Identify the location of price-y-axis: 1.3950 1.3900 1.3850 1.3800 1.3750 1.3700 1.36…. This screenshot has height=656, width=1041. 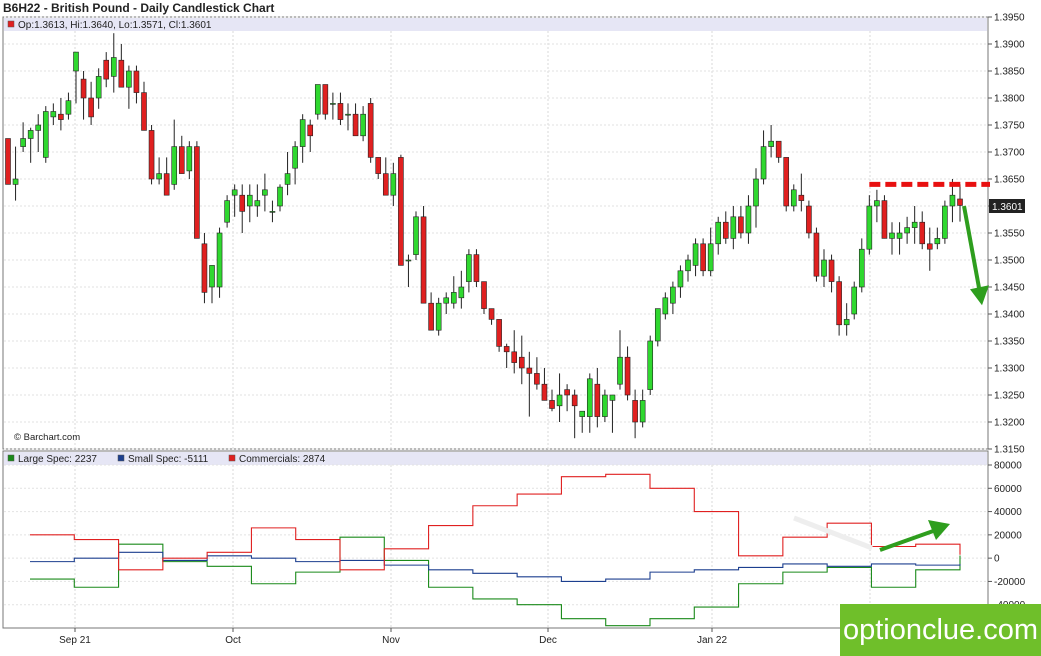
(1006, 234).